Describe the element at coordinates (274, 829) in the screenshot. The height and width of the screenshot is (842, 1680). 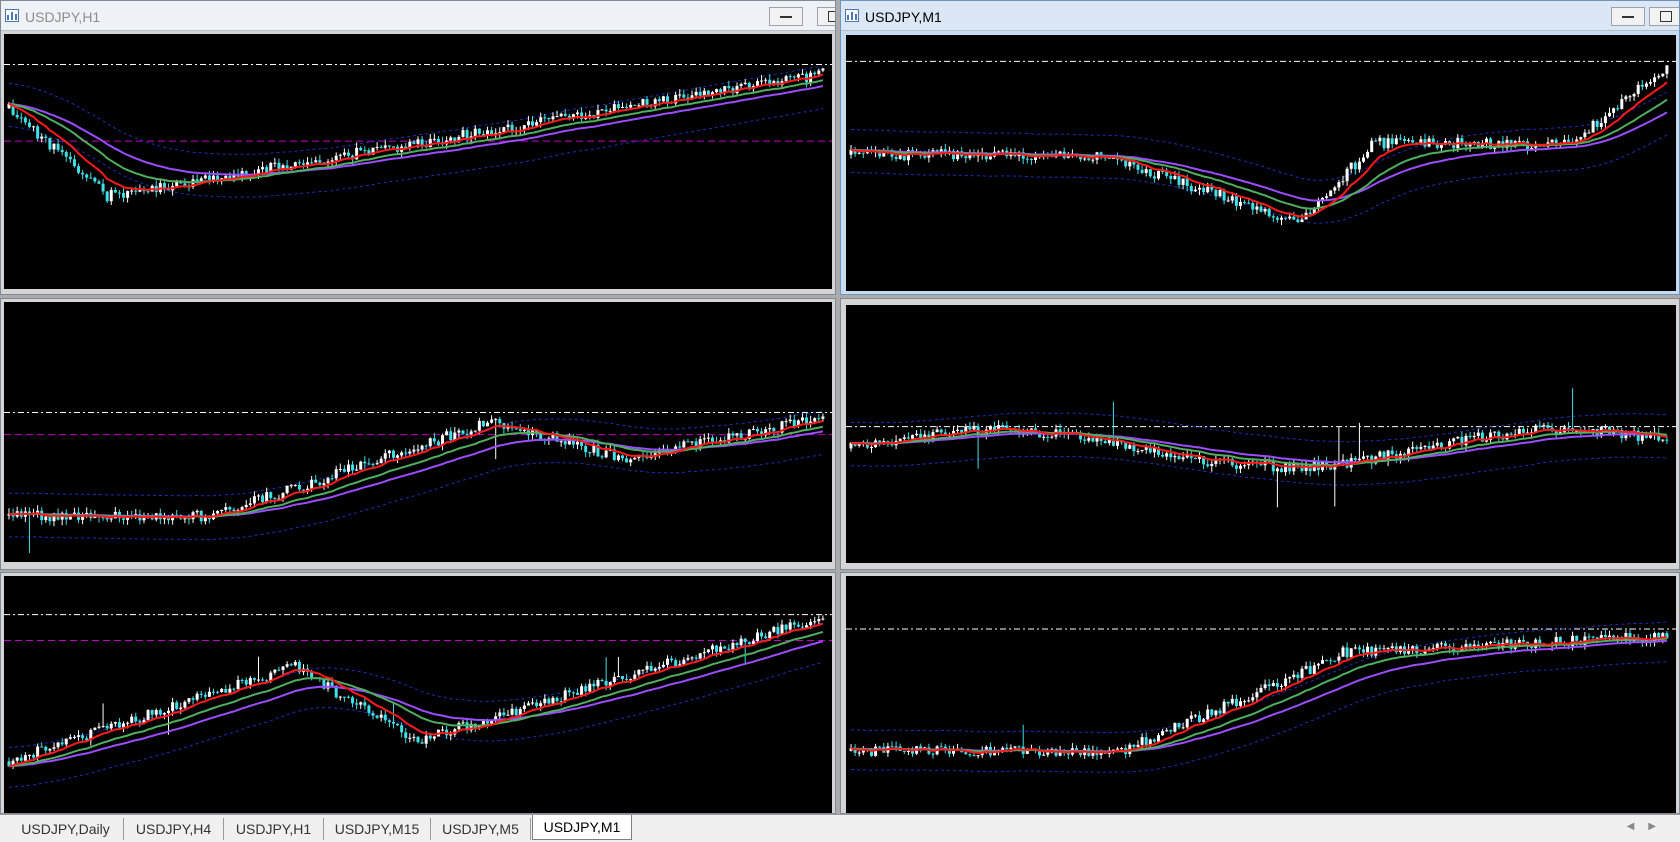
I see `tab-usdjpy-h1: USDJPY,H1` at that location.